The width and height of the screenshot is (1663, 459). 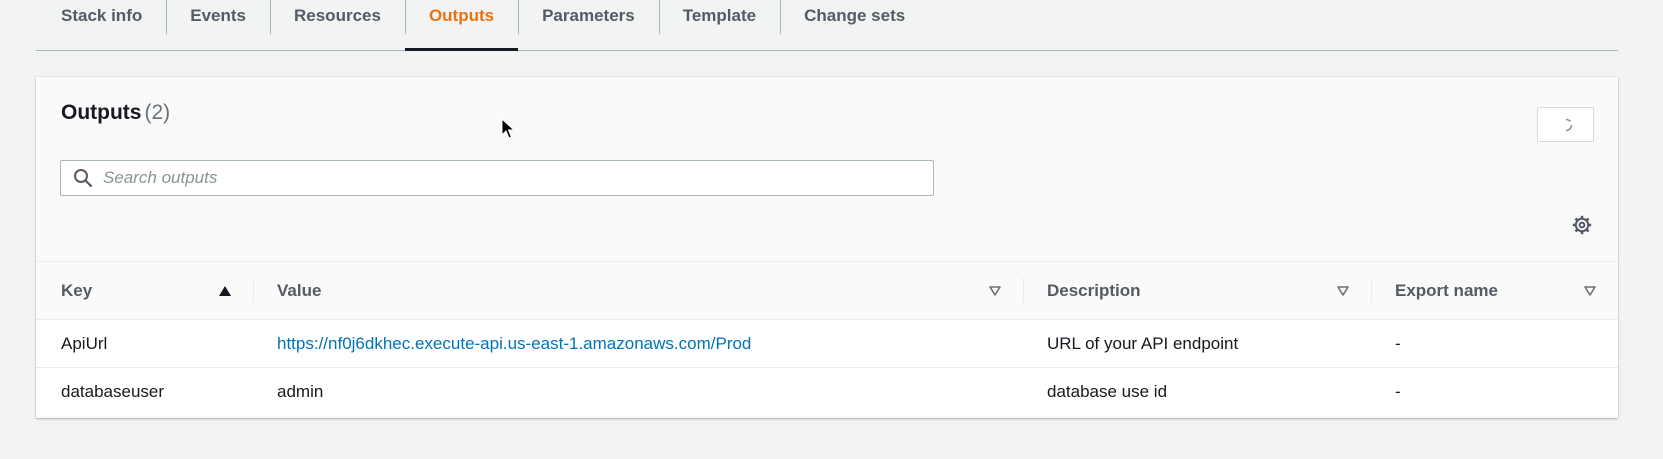 What do you see at coordinates (116, 112) in the screenshot?
I see `panel-title: Outputs (2)` at bounding box center [116, 112].